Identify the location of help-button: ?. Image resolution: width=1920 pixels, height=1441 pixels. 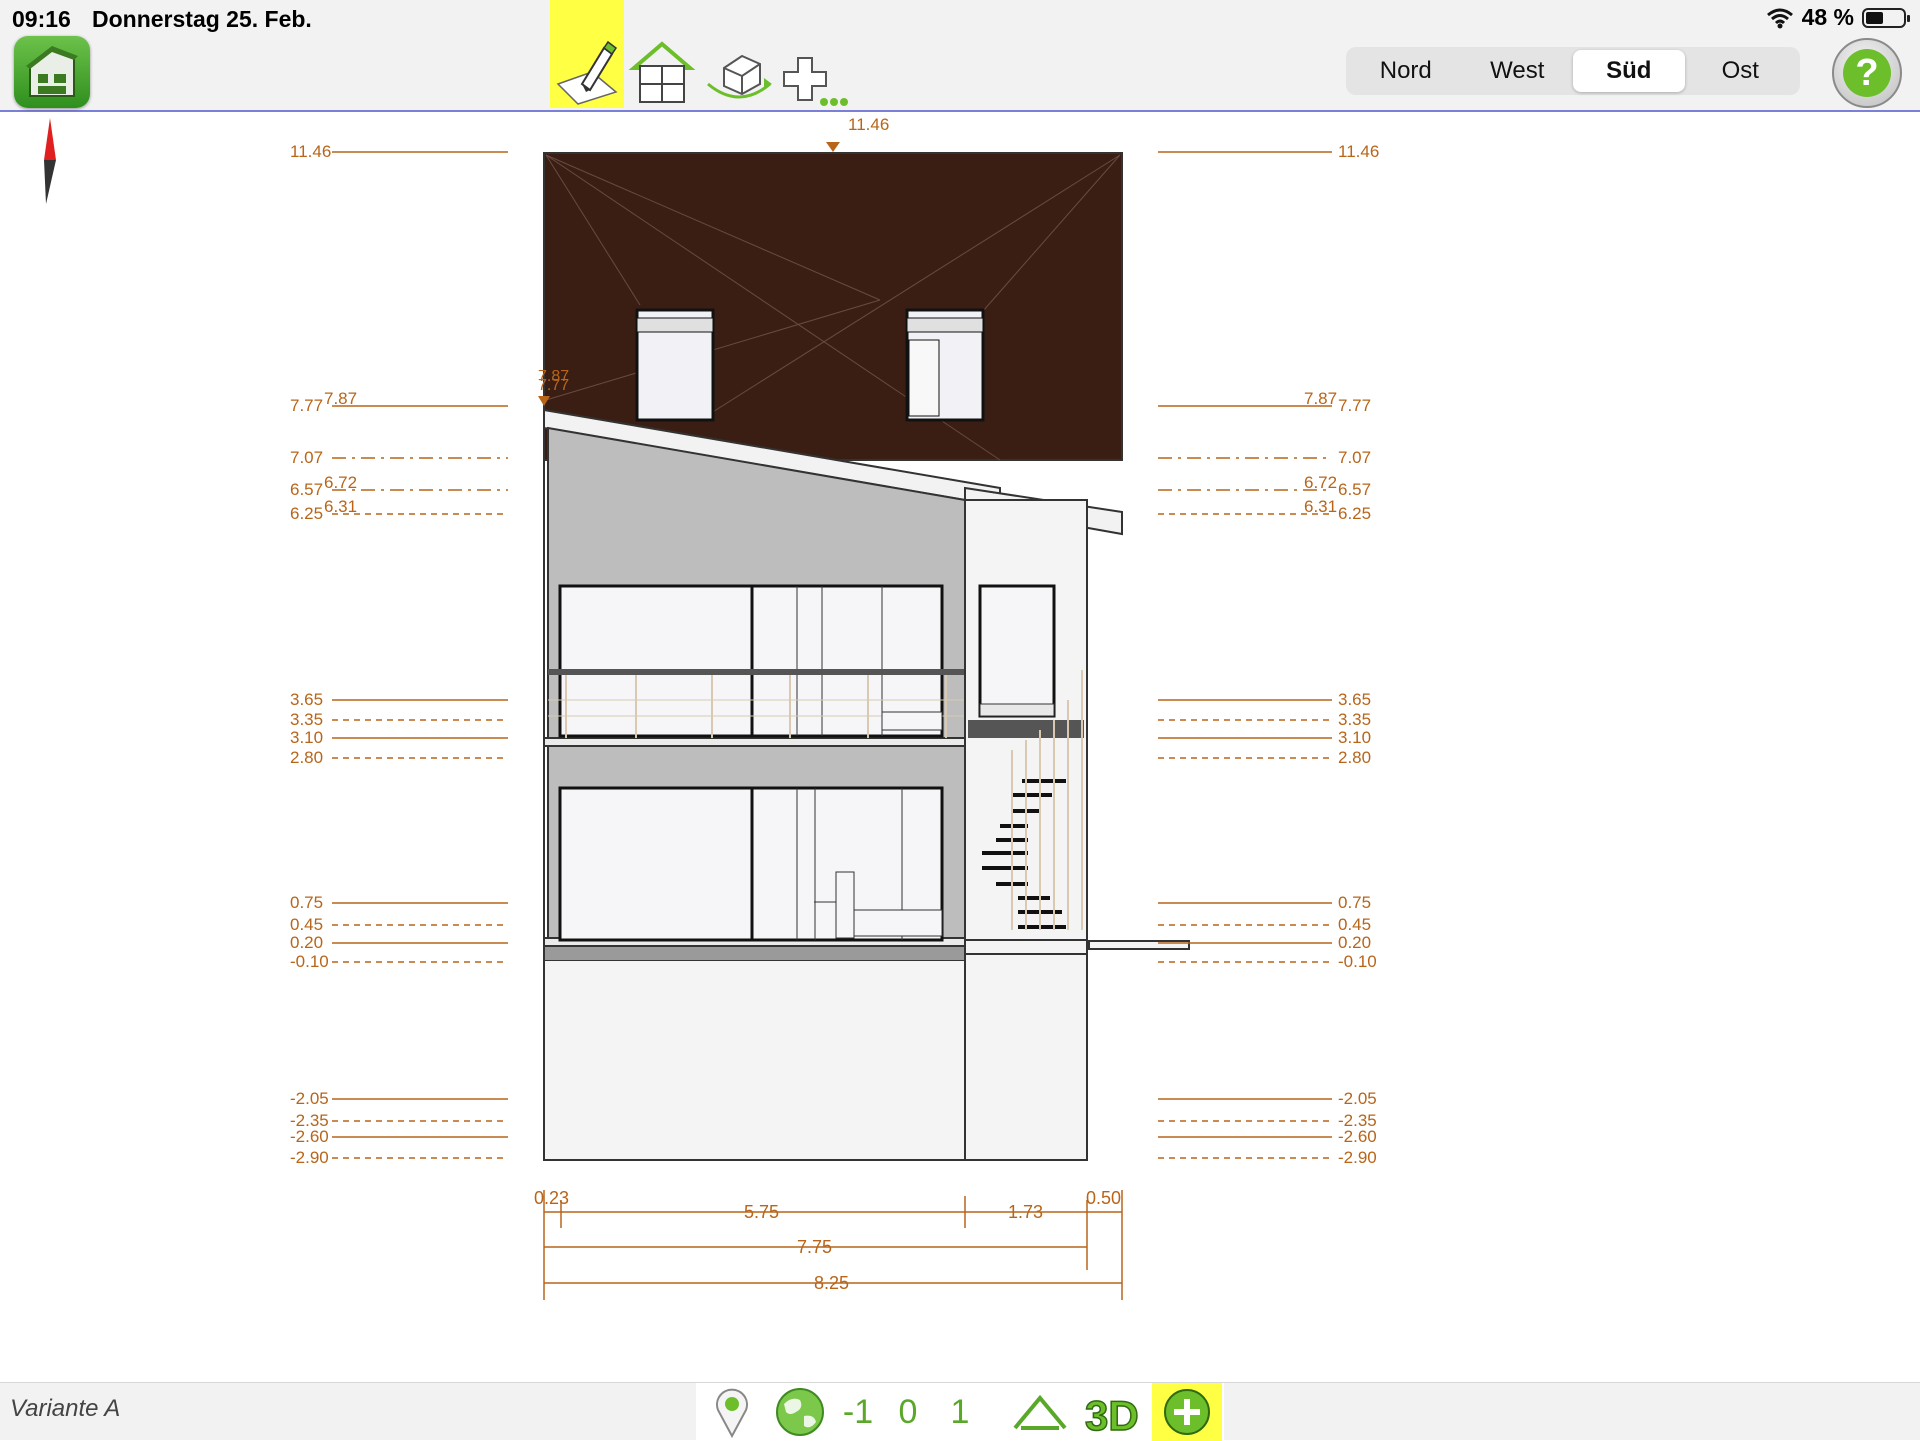
(1867, 73).